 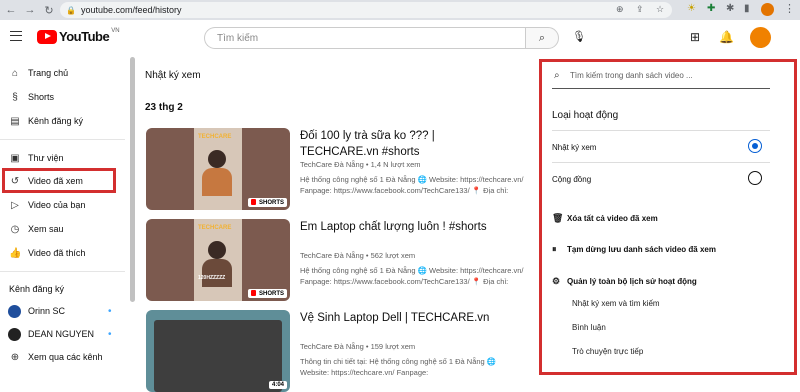 I want to click on sidebar-item-home: ⌂ Trang chủ, so click(x=60, y=73).